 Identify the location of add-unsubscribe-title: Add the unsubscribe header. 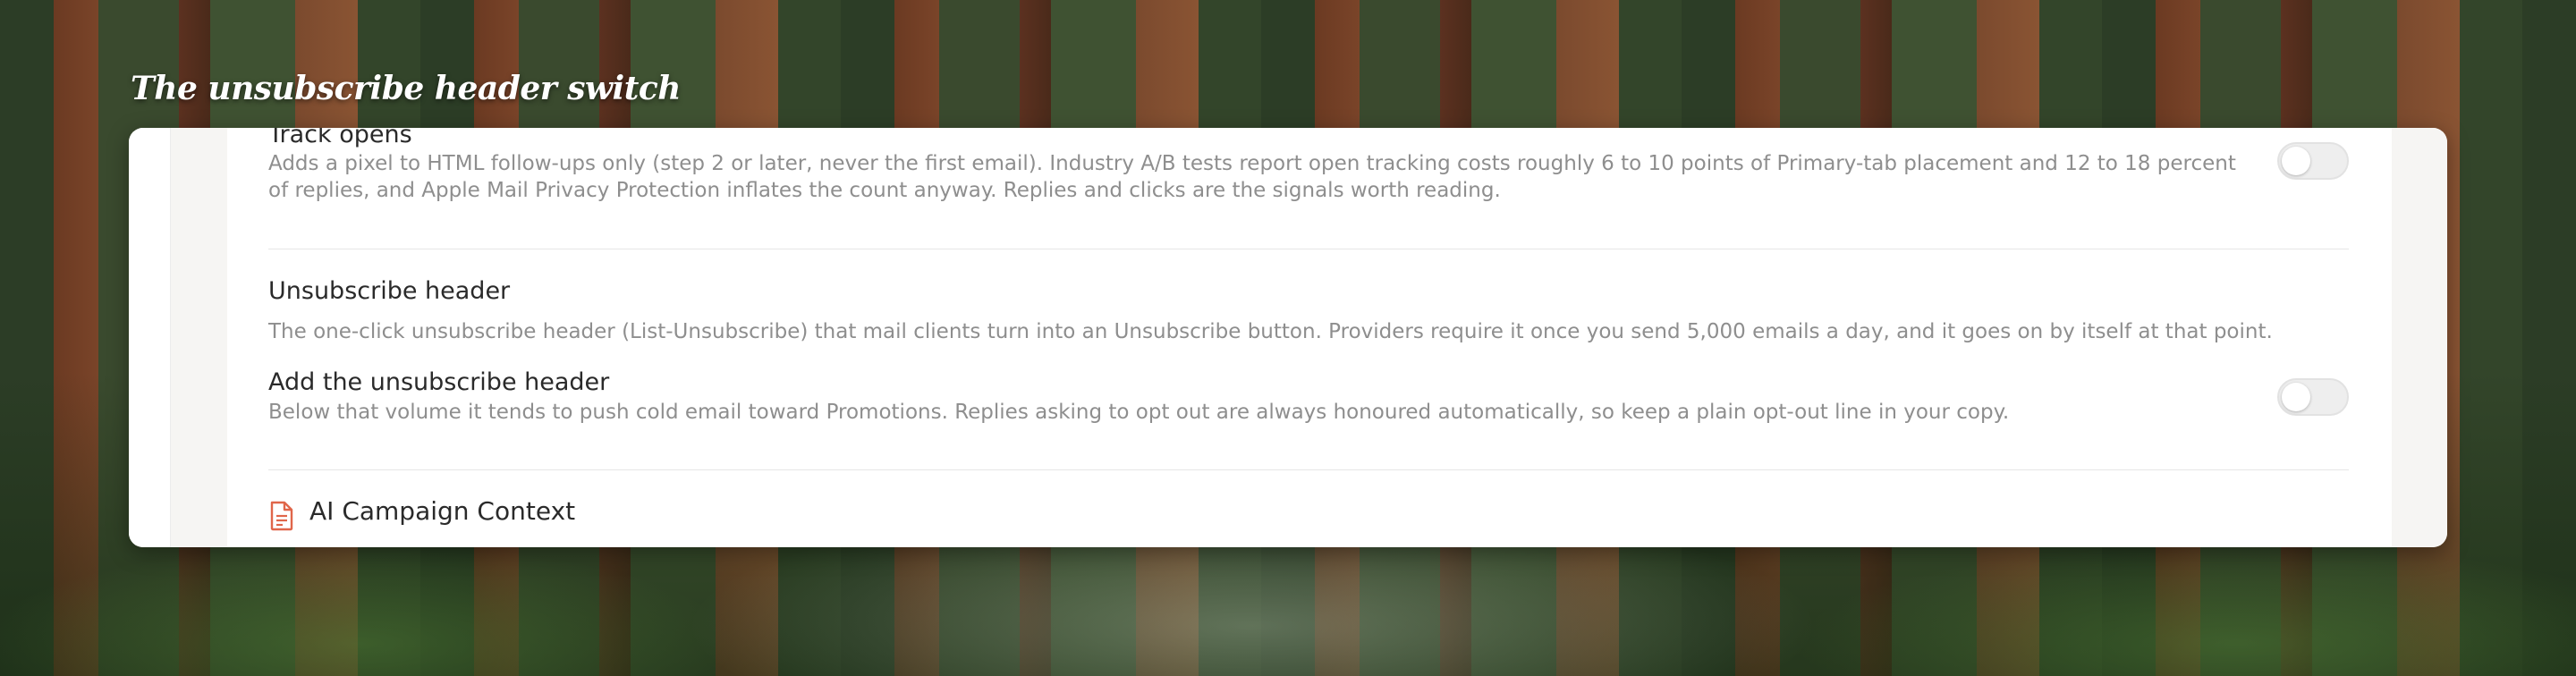
(439, 382).